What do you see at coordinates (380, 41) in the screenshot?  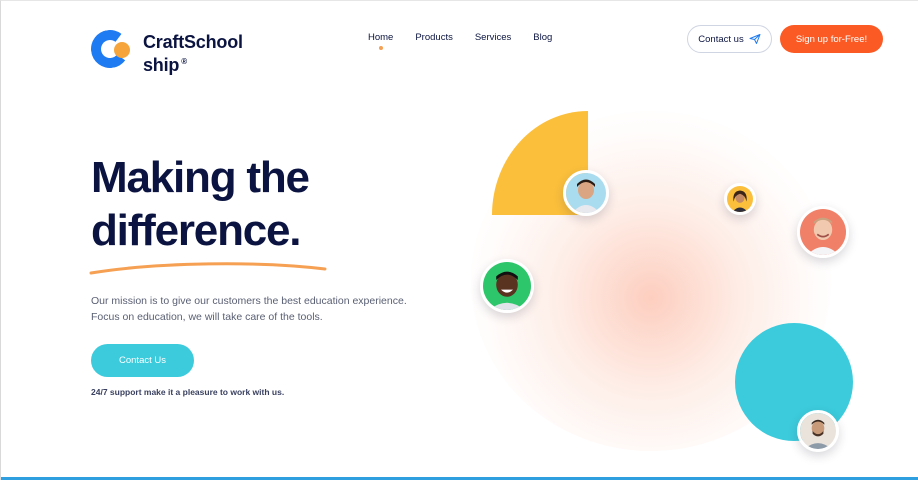 I see `nav-item-home: Home` at bounding box center [380, 41].